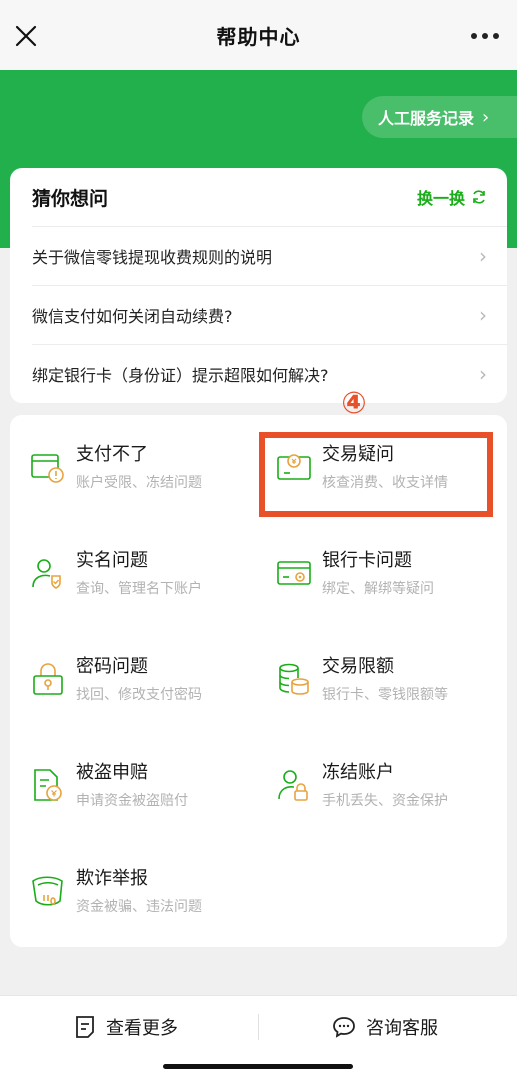  I want to click on close-icon, so click(26, 36).